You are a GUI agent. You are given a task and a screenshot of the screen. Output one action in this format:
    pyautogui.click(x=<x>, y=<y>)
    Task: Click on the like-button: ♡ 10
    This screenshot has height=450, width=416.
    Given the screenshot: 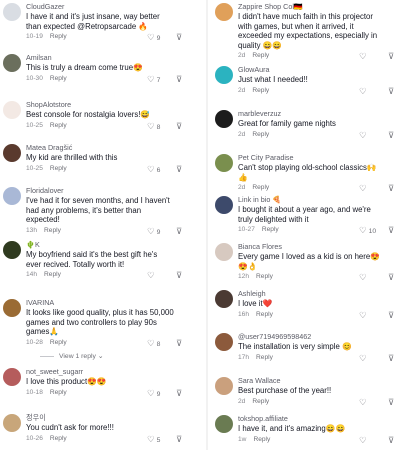 What is the action you would take?
    pyautogui.click(x=367, y=230)
    